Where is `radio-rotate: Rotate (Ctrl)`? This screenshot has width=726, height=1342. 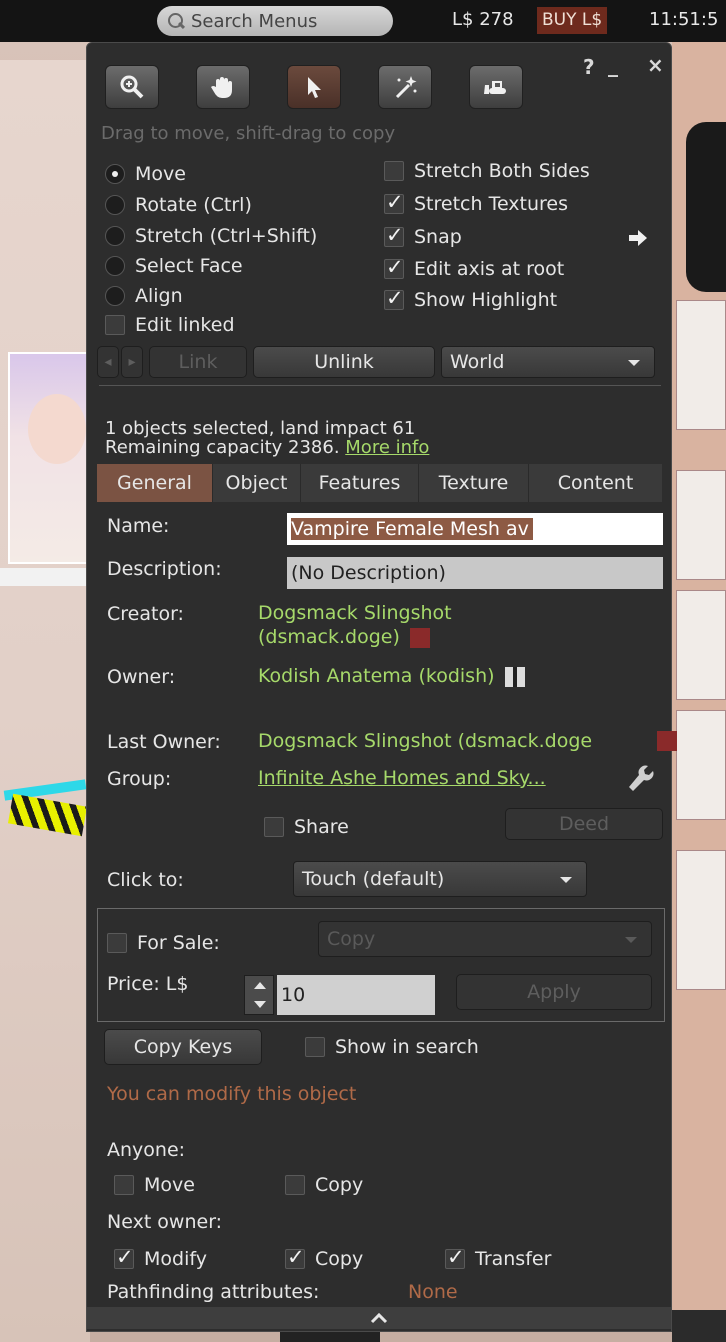
radio-rotate: Rotate (Ctrl) is located at coordinates (178, 205).